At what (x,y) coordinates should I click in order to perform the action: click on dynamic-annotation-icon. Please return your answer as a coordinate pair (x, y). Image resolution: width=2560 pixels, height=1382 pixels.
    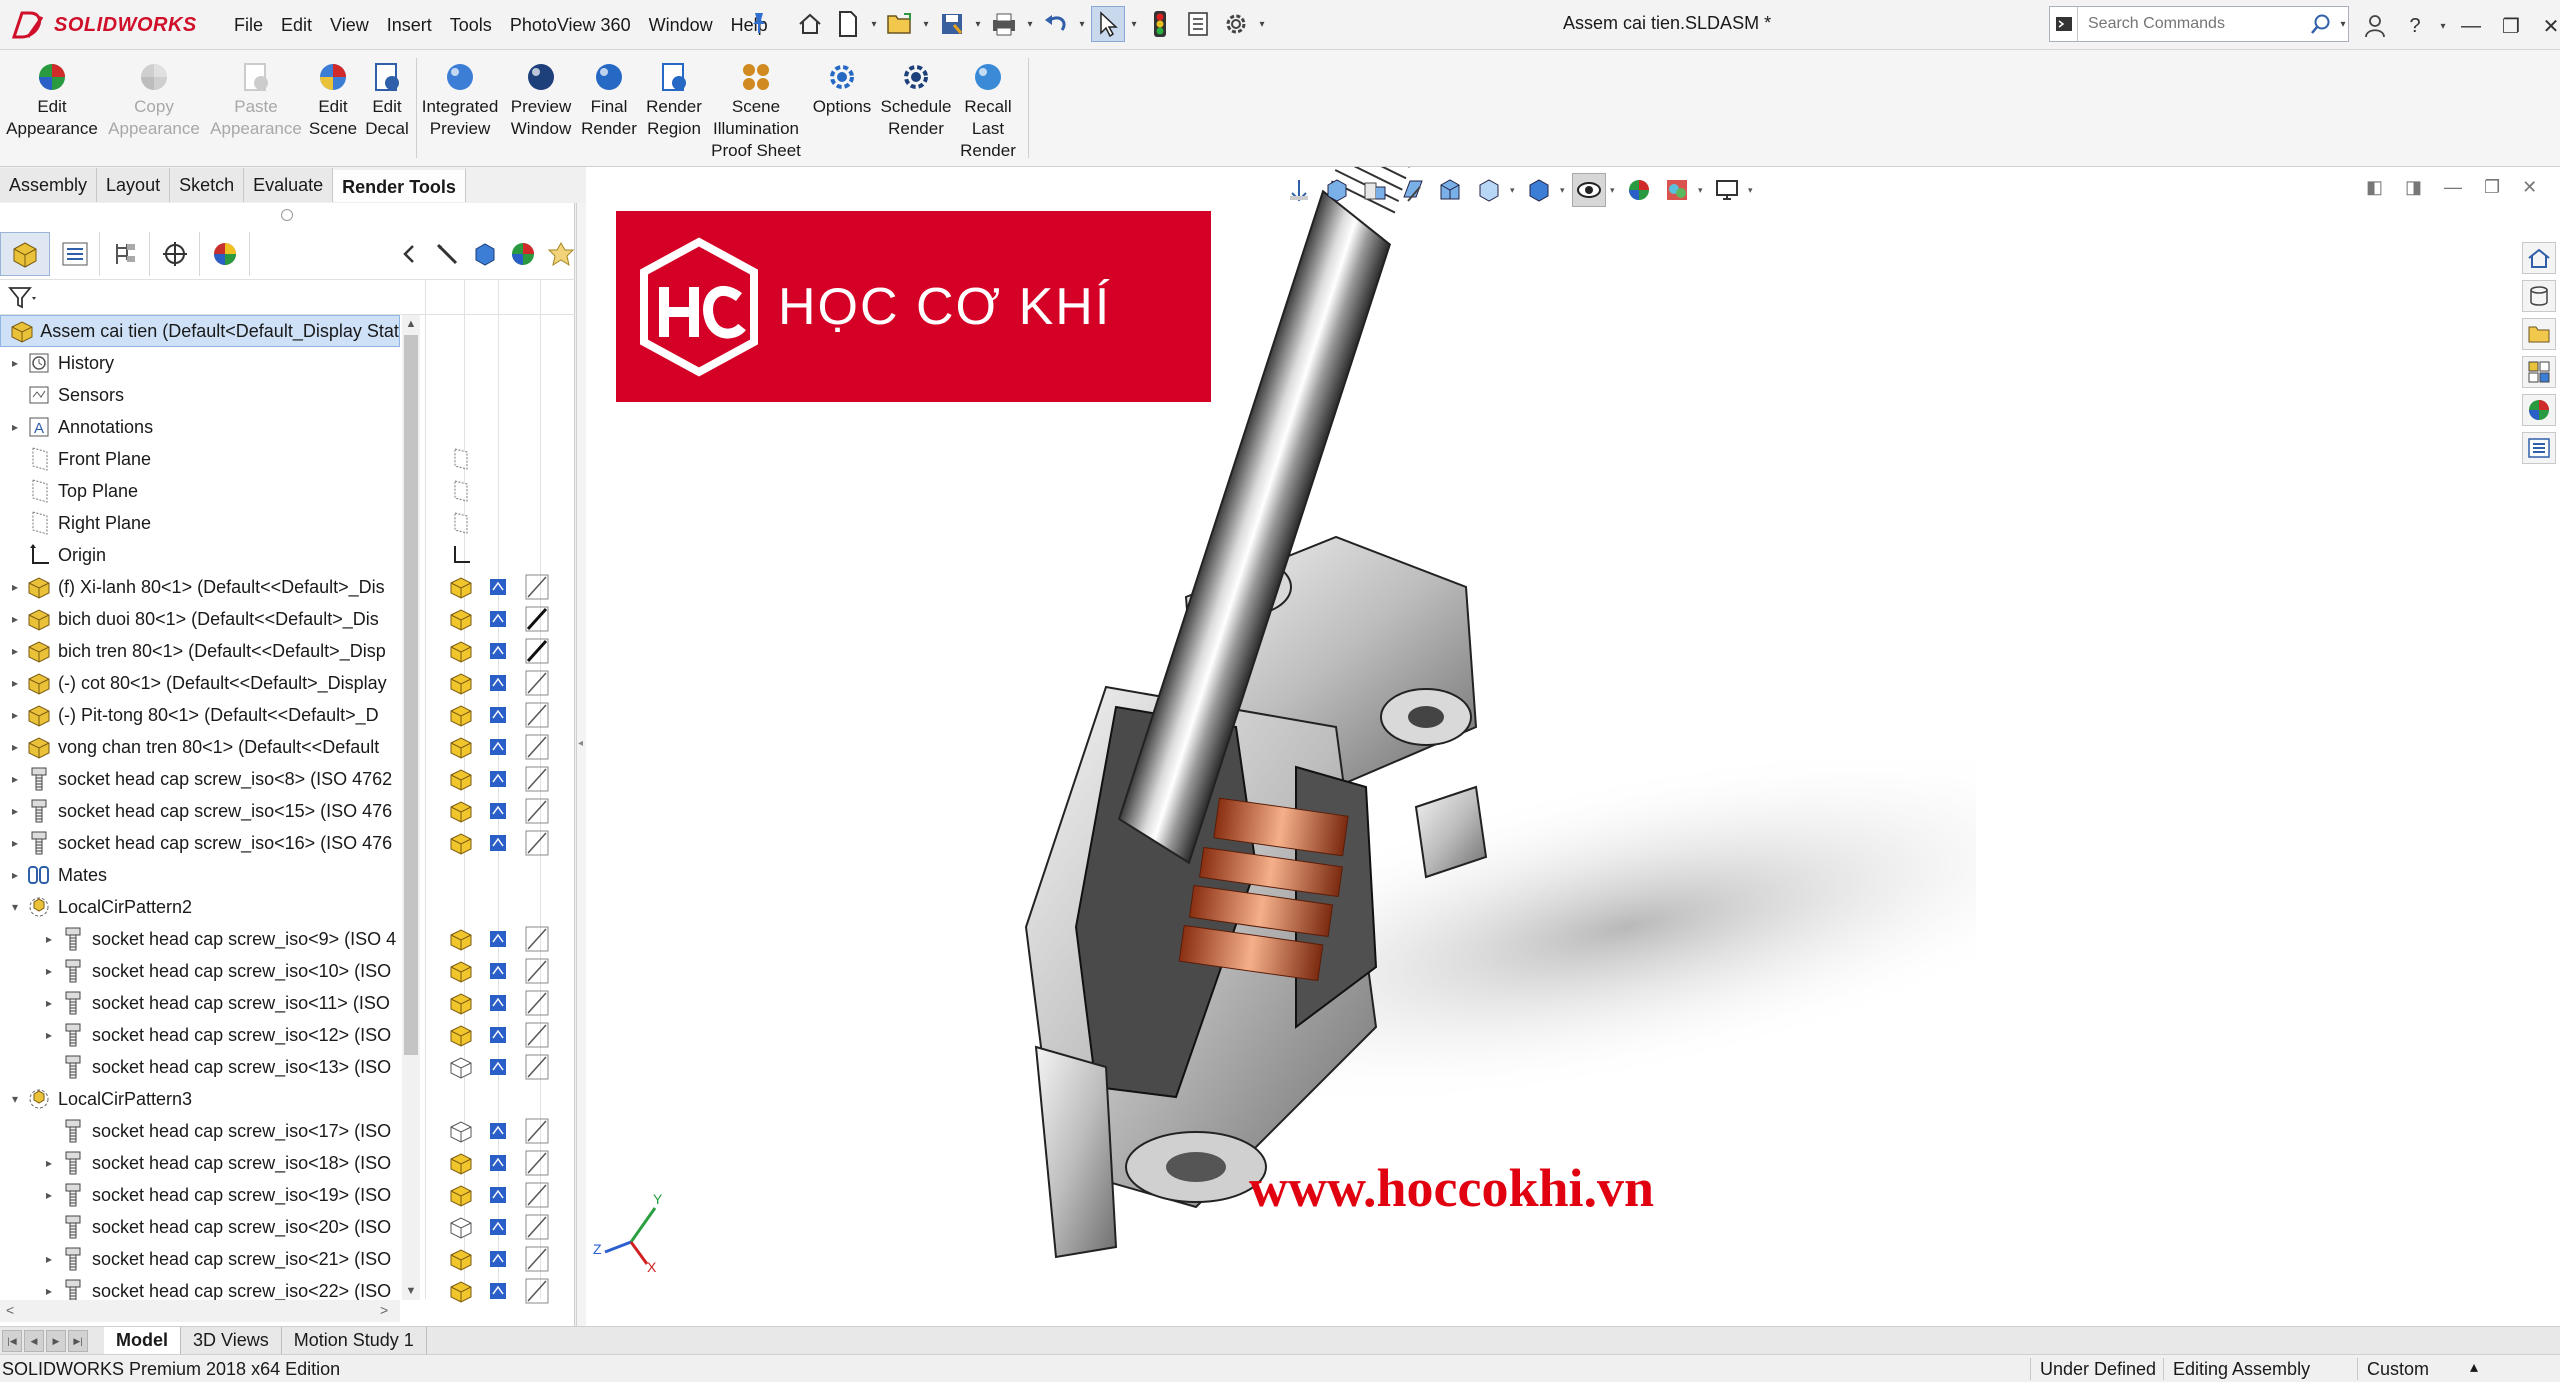
    Looking at the image, I should click on (1451, 190).